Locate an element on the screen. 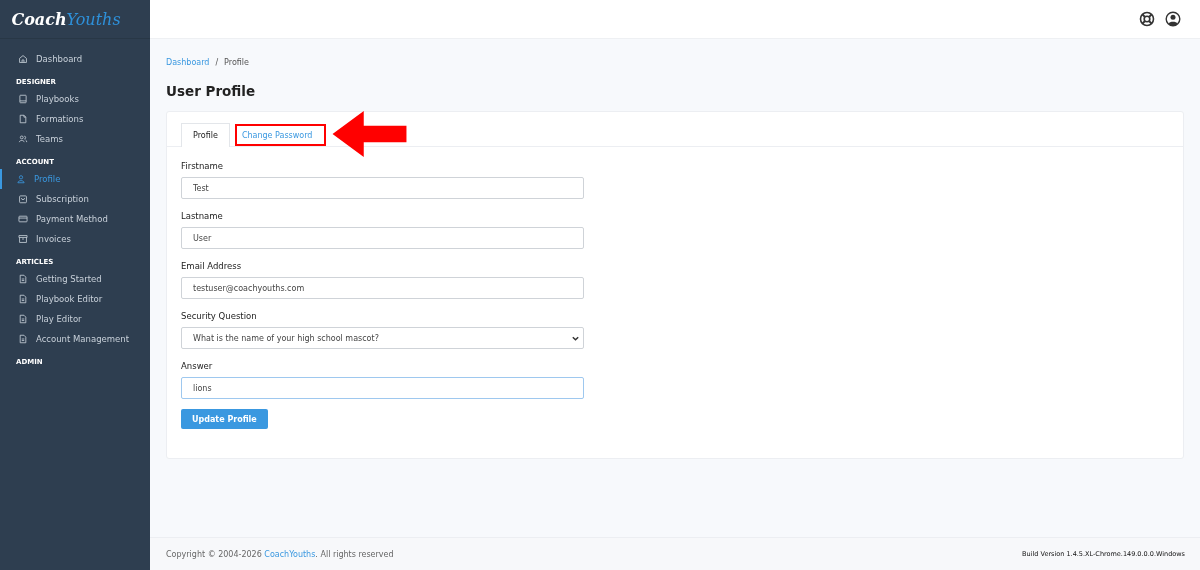  user-avatar-icon is located at coordinates (1173, 19).